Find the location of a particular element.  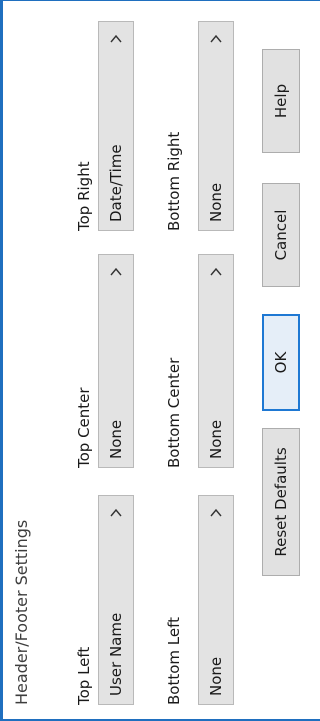

top-center-label: Top Center is located at coordinates (84, 427).